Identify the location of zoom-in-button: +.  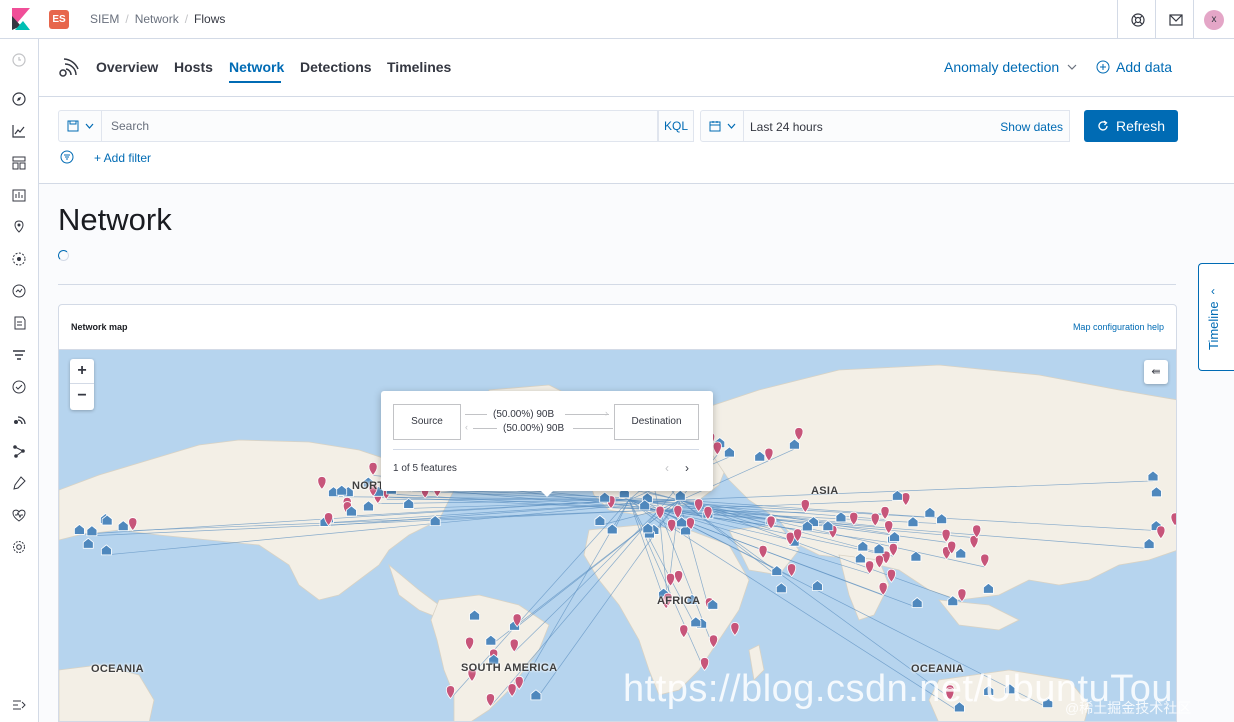
(82, 371).